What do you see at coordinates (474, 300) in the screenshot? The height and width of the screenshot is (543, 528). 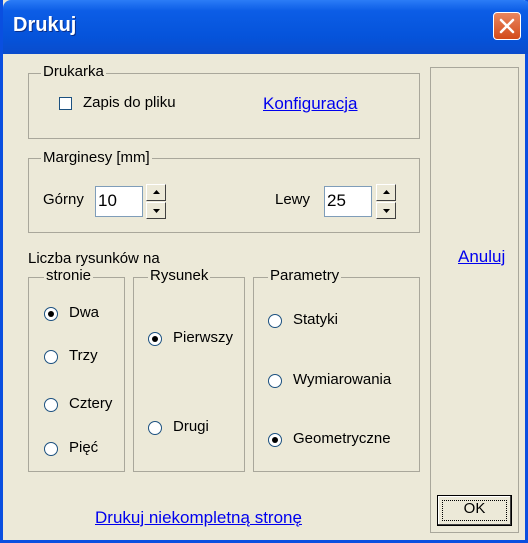 I see `side-panel` at bounding box center [474, 300].